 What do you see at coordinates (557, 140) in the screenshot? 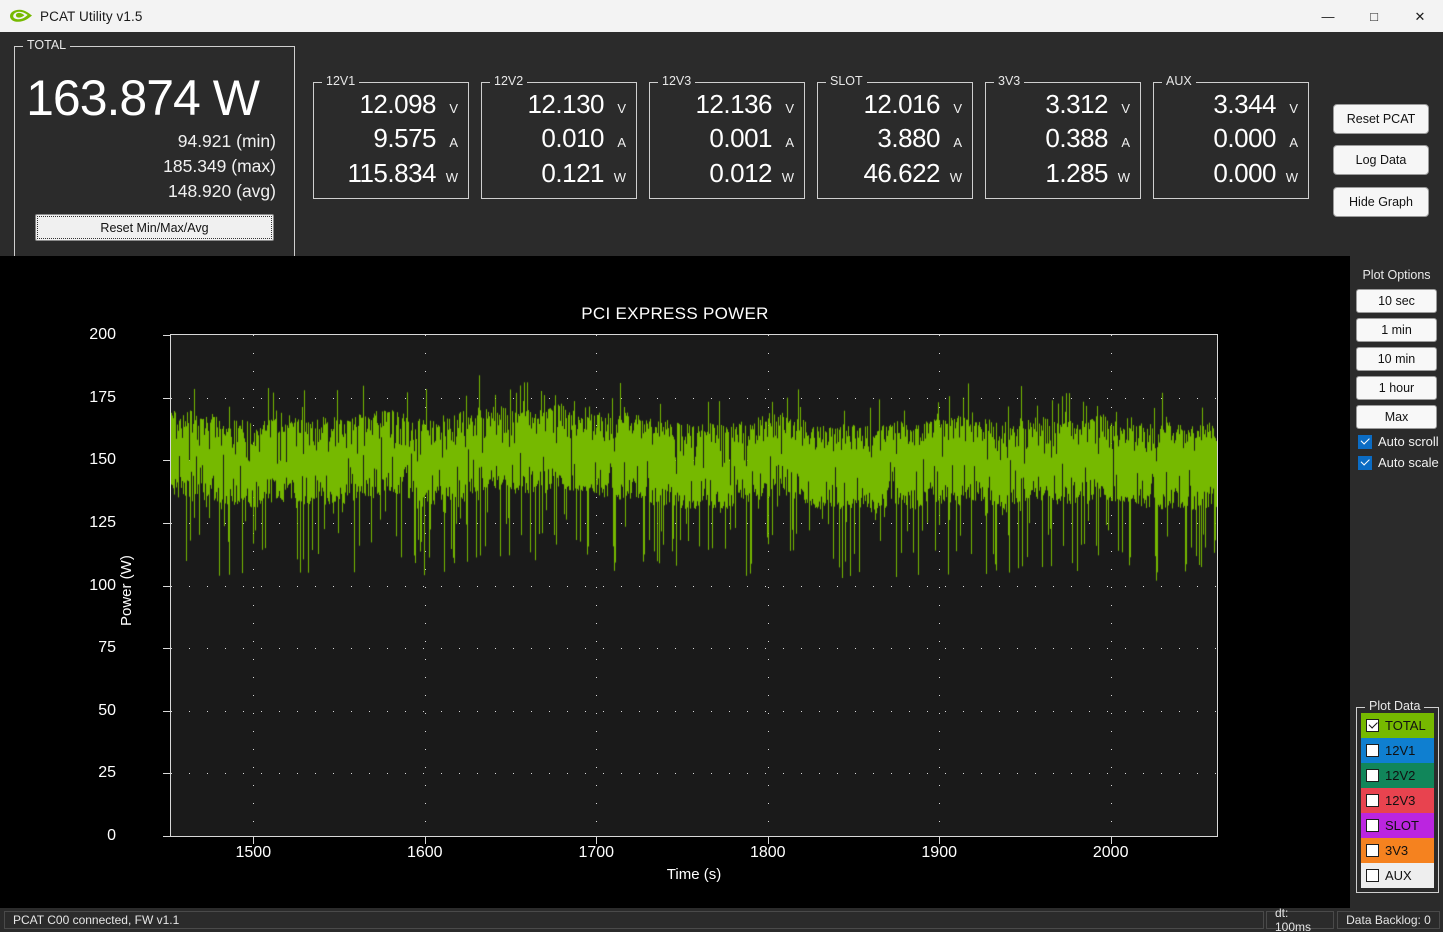
I see `rail-rows: 12.130 V 0.010 A 0.121 W` at bounding box center [557, 140].